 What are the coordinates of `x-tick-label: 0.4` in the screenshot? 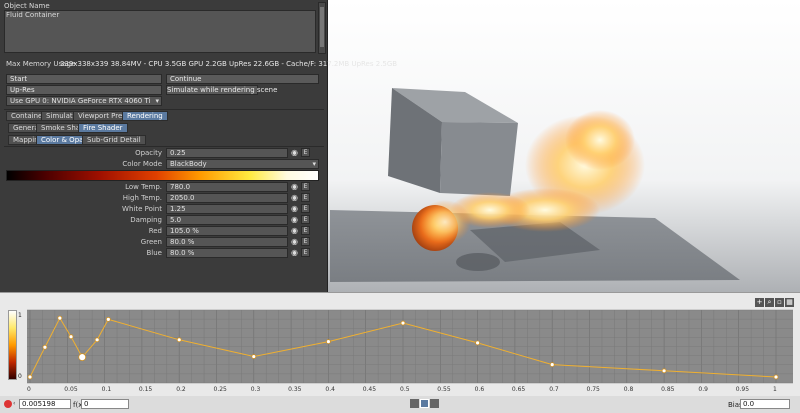 It's located at (330, 389).